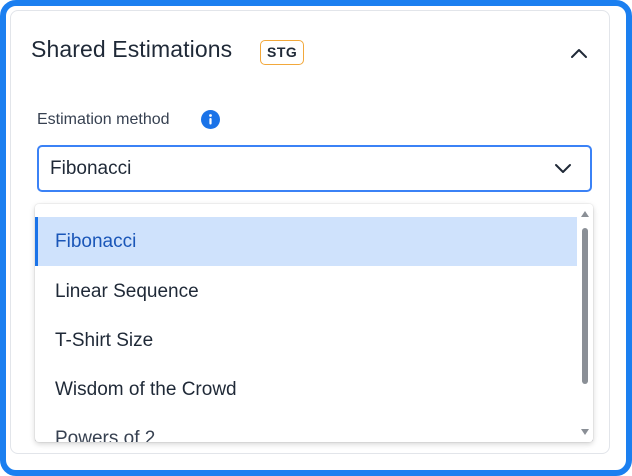 The height and width of the screenshot is (476, 632). Describe the element at coordinates (306, 428) in the screenshot. I see `option-powers-of-2: Powers of 2` at that location.